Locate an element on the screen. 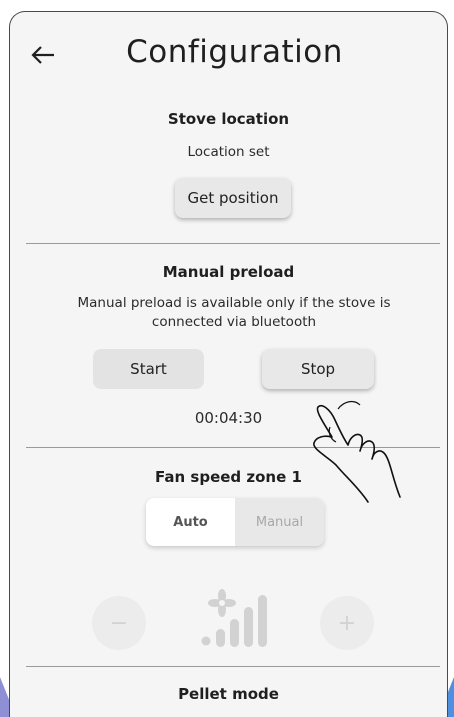 The image size is (454, 717). location-status: Location set is located at coordinates (228, 152).